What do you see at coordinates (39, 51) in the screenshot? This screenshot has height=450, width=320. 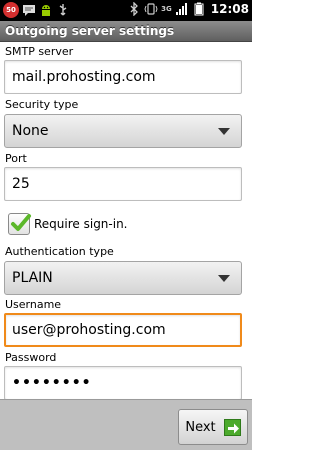 I see `smtp-server-label: SMTP server` at bounding box center [39, 51].